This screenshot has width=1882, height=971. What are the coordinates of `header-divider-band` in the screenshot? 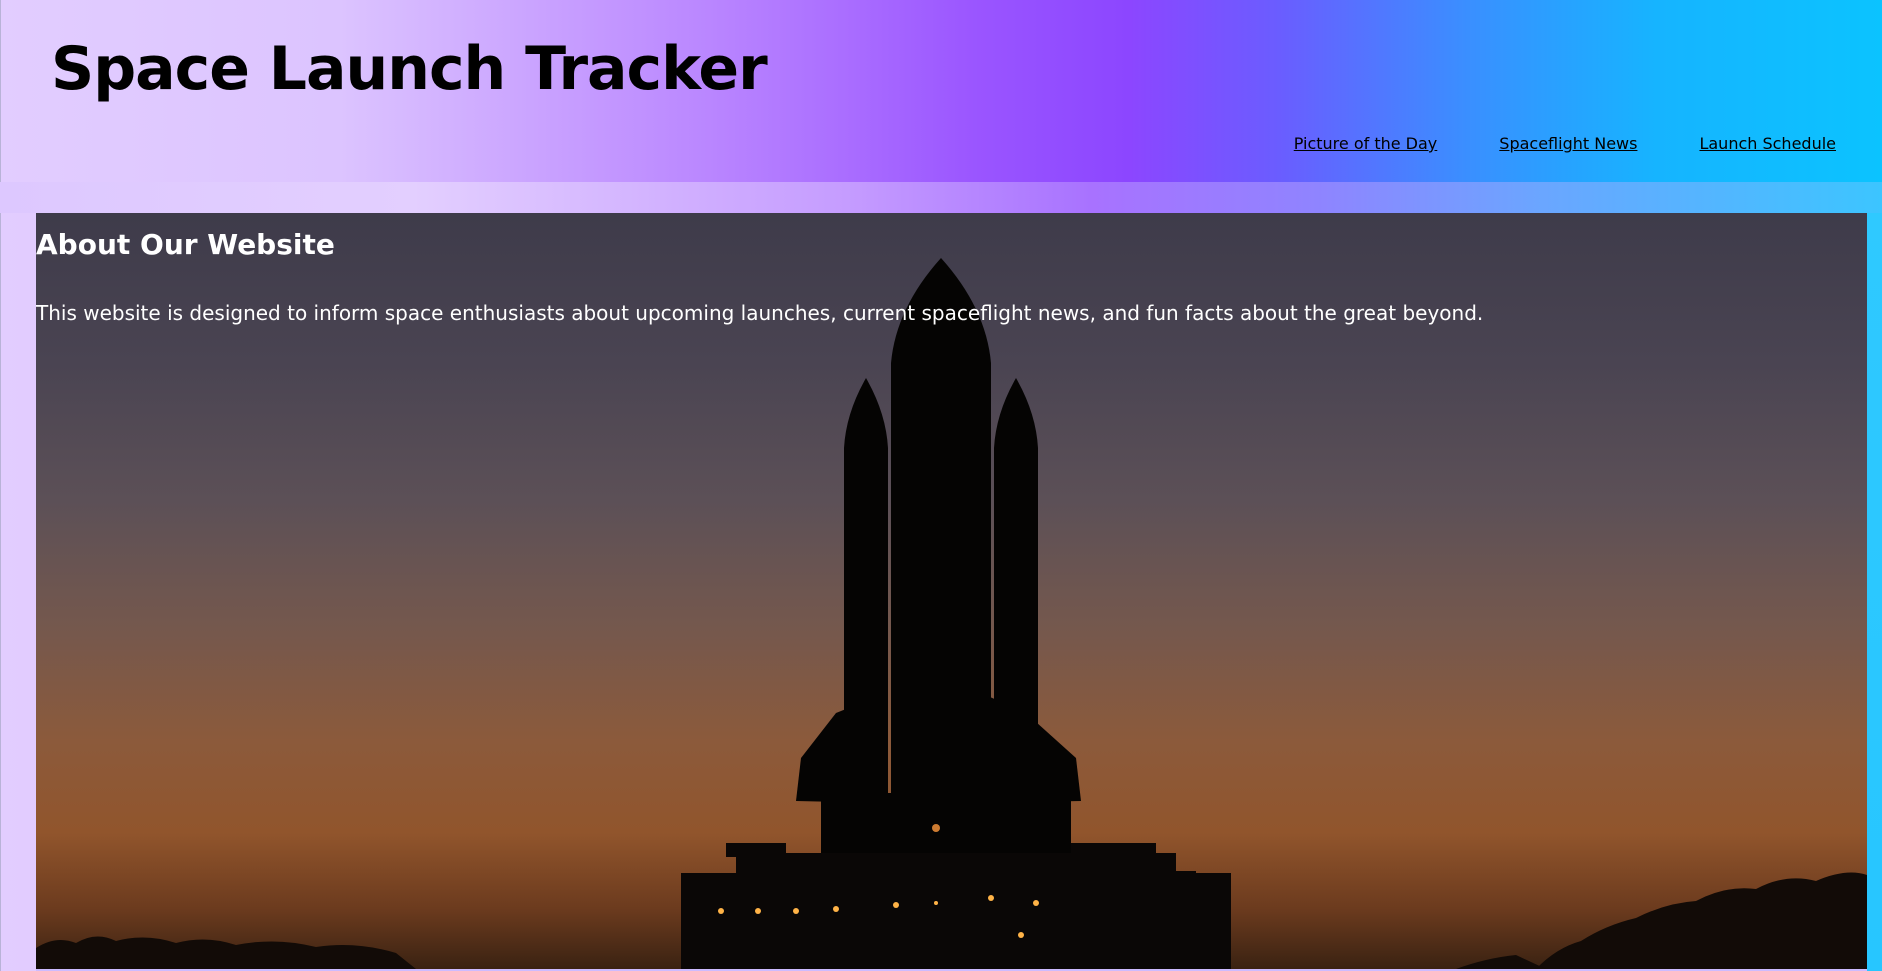 It's located at (941, 197).